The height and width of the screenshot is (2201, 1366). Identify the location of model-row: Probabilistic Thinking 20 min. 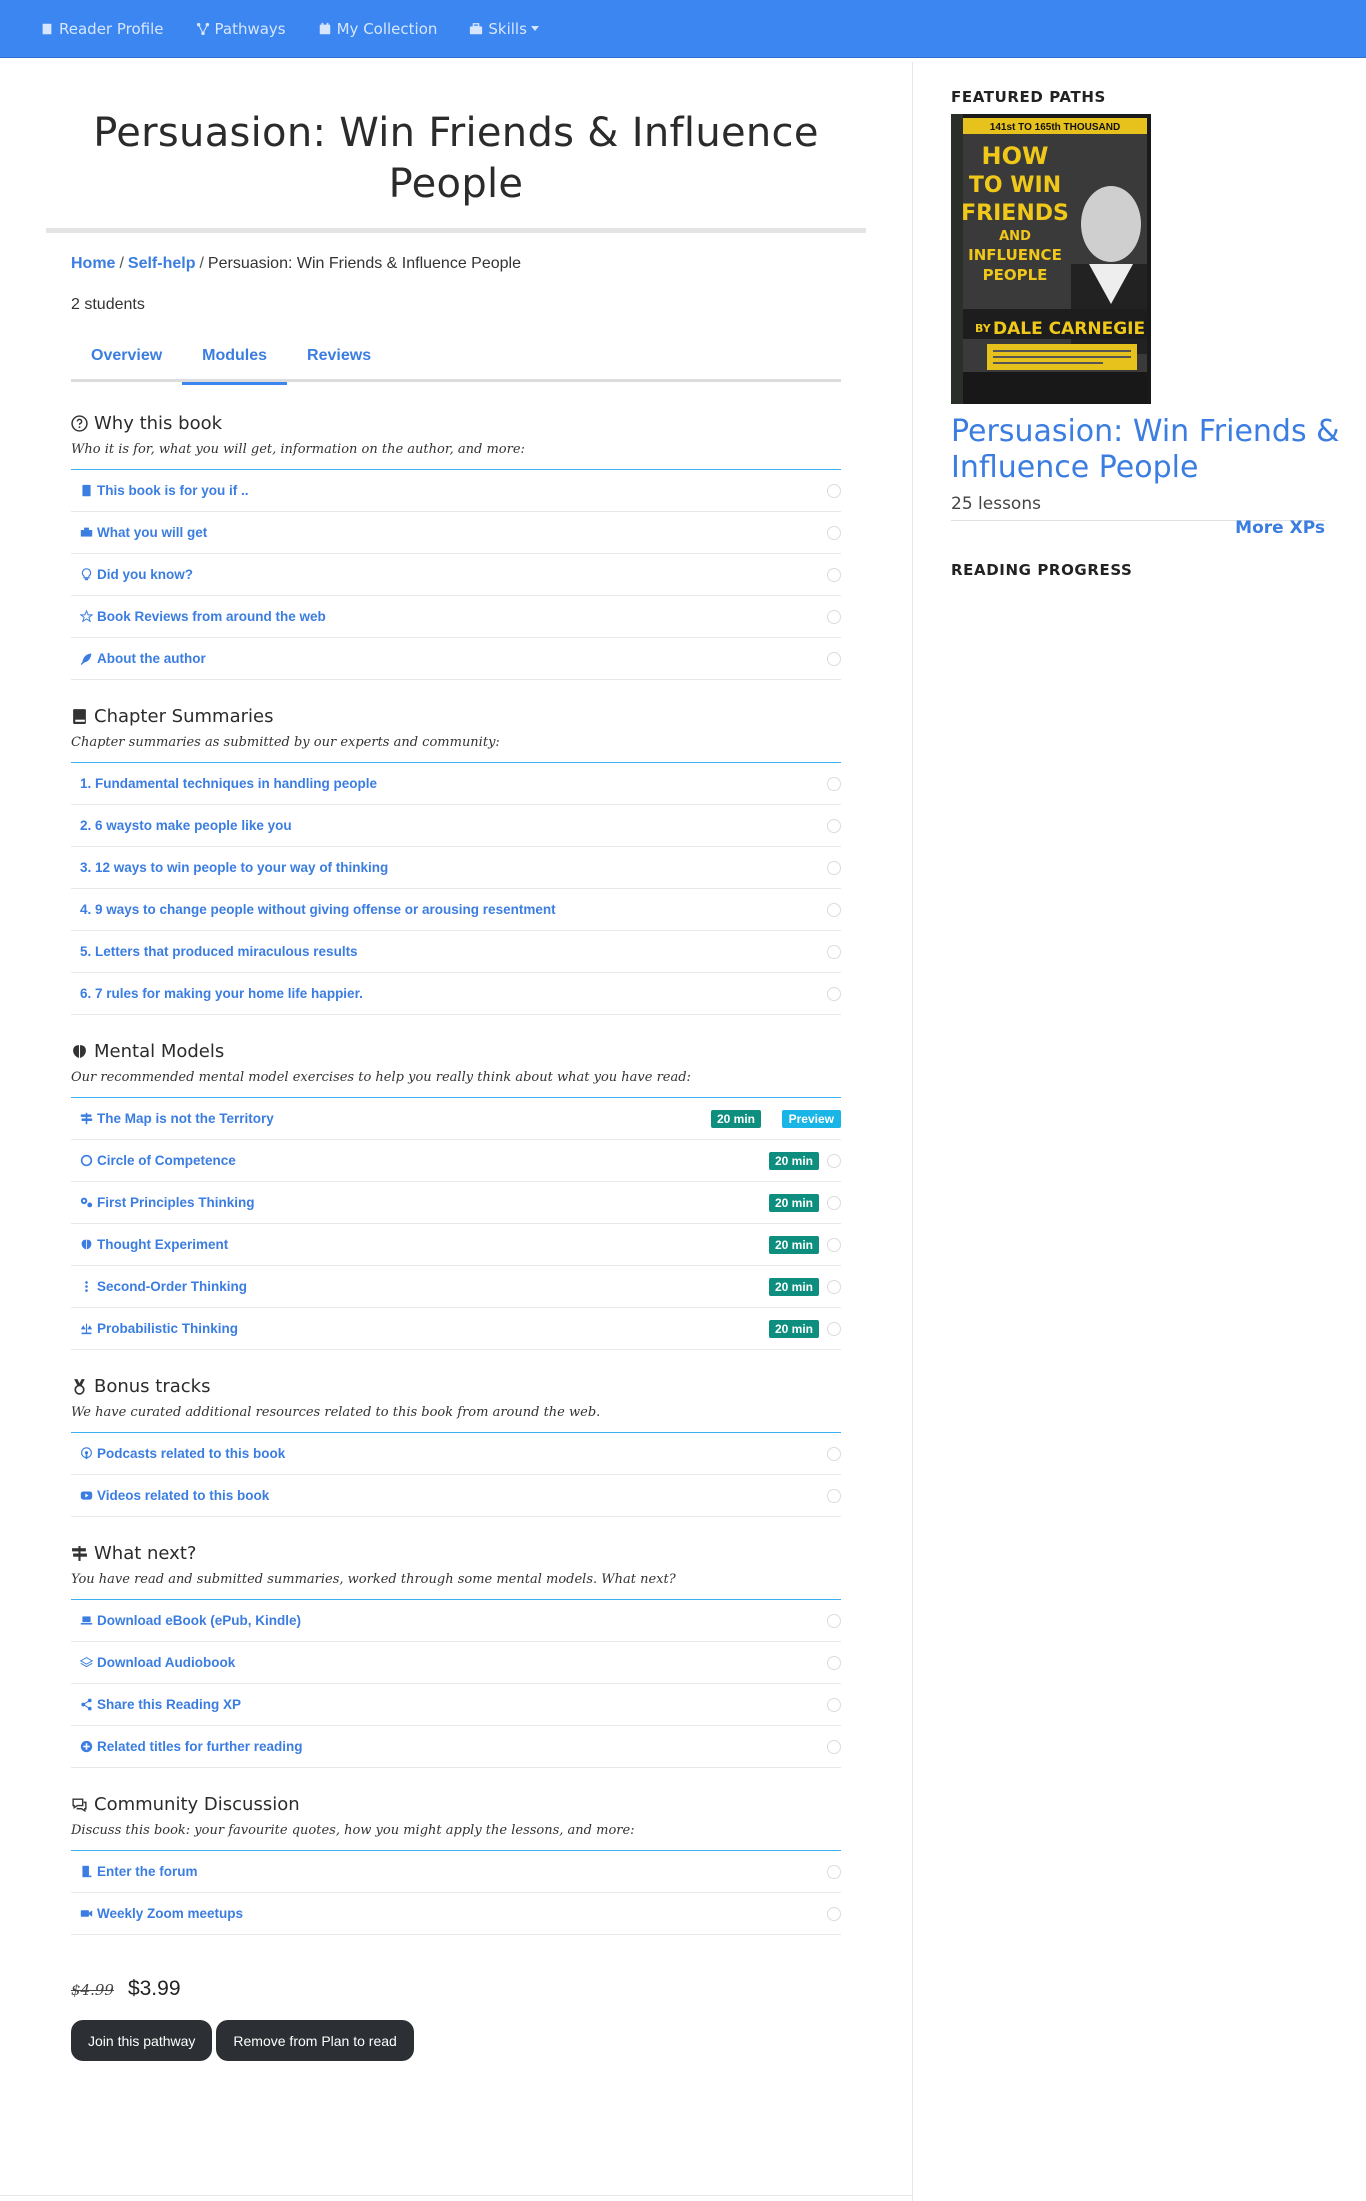
(456, 1329).